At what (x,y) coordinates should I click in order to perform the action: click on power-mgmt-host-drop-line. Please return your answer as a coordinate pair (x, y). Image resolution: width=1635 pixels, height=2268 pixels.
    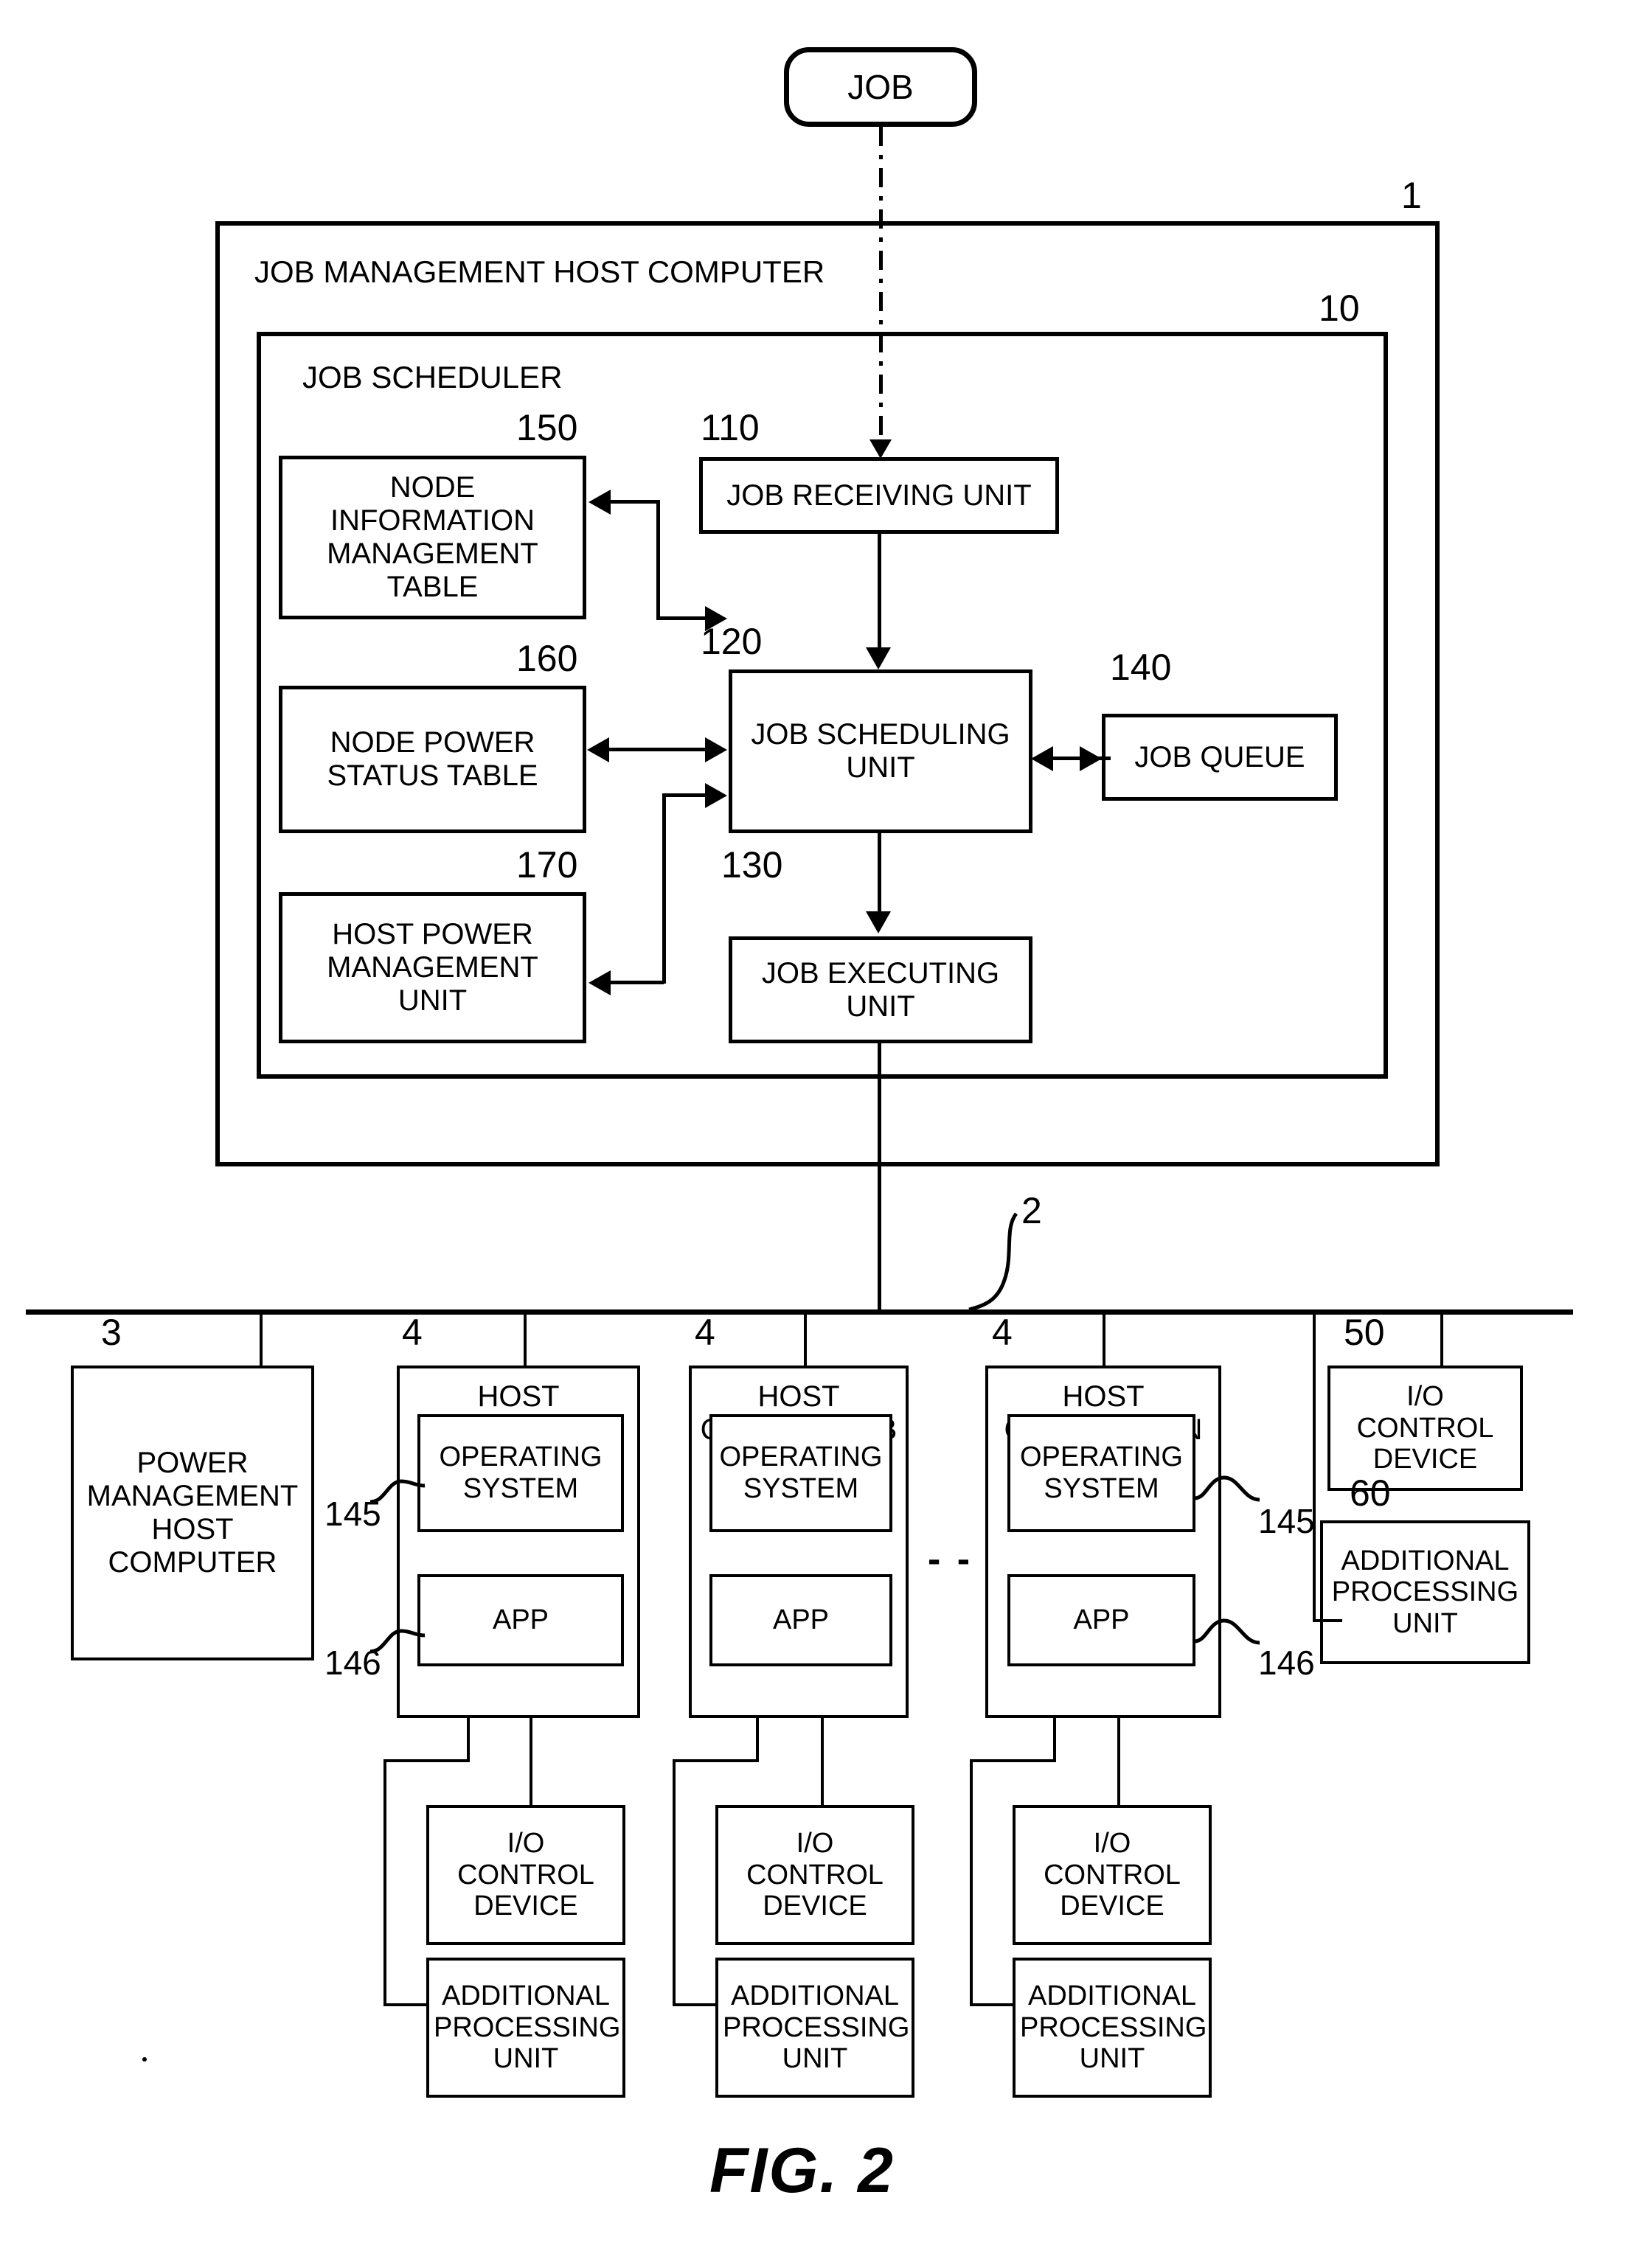
    Looking at the image, I should click on (261, 1340).